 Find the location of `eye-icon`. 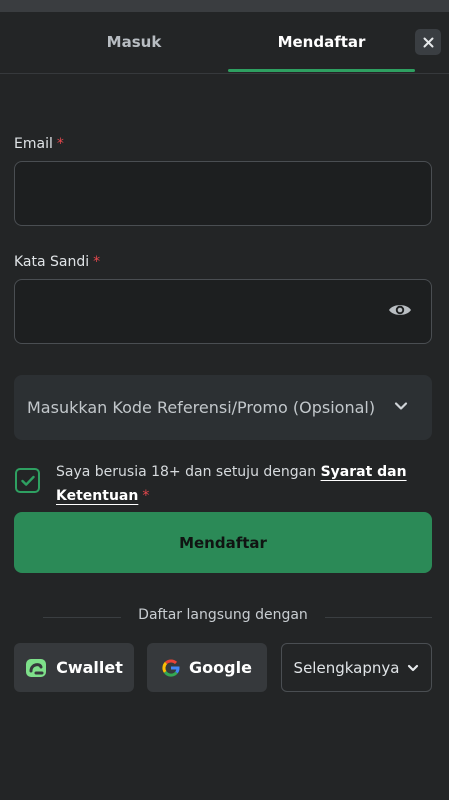

eye-icon is located at coordinates (400, 310).